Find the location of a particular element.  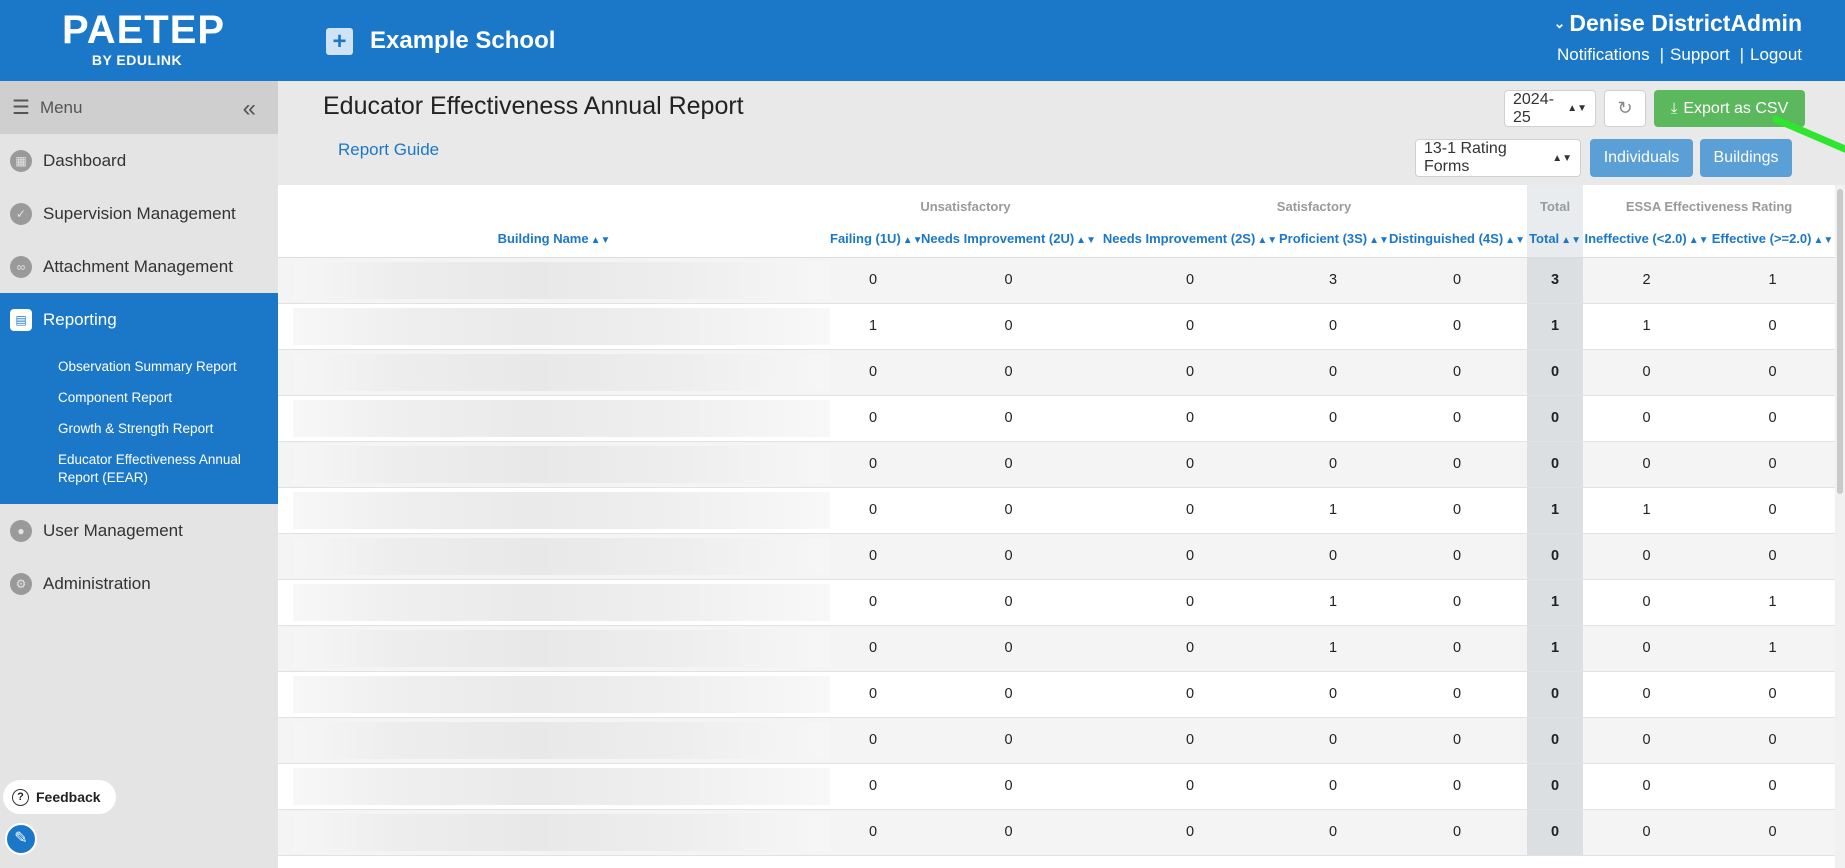

school-switcher: + Example School is located at coordinates (440, 41).